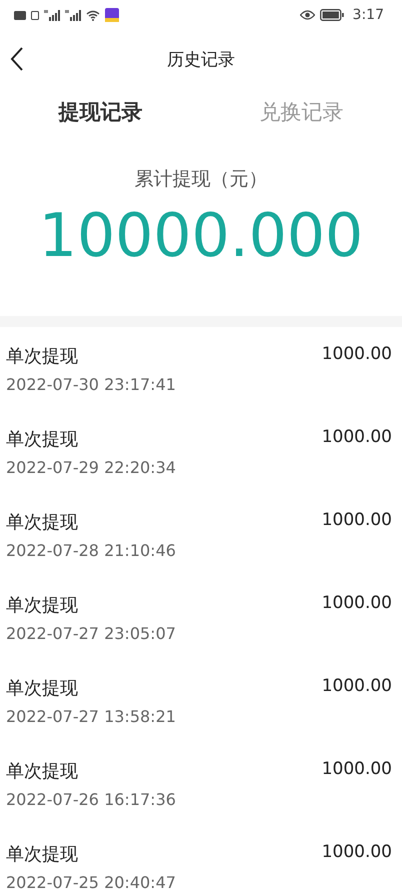  Describe the element at coordinates (17, 59) in the screenshot. I see `back-icon` at that location.